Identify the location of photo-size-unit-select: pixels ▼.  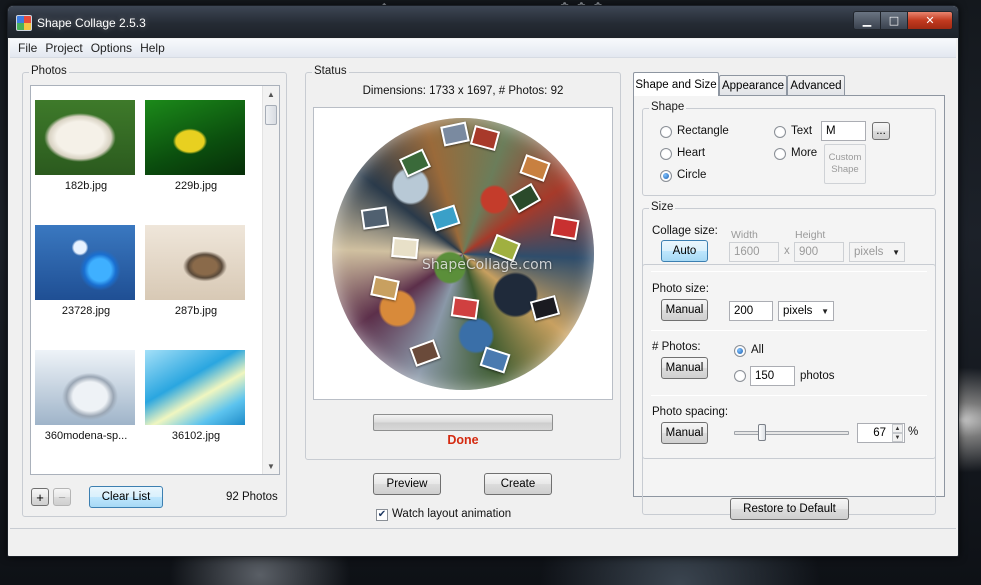
(806, 311).